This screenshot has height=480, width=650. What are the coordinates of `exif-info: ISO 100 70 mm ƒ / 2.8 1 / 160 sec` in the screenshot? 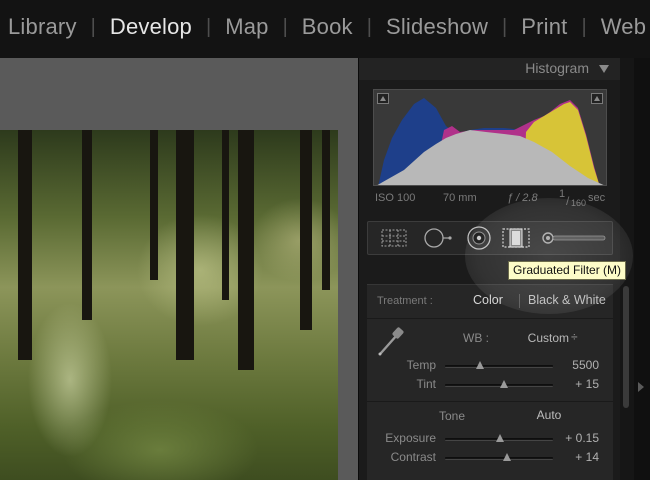 It's located at (490, 198).